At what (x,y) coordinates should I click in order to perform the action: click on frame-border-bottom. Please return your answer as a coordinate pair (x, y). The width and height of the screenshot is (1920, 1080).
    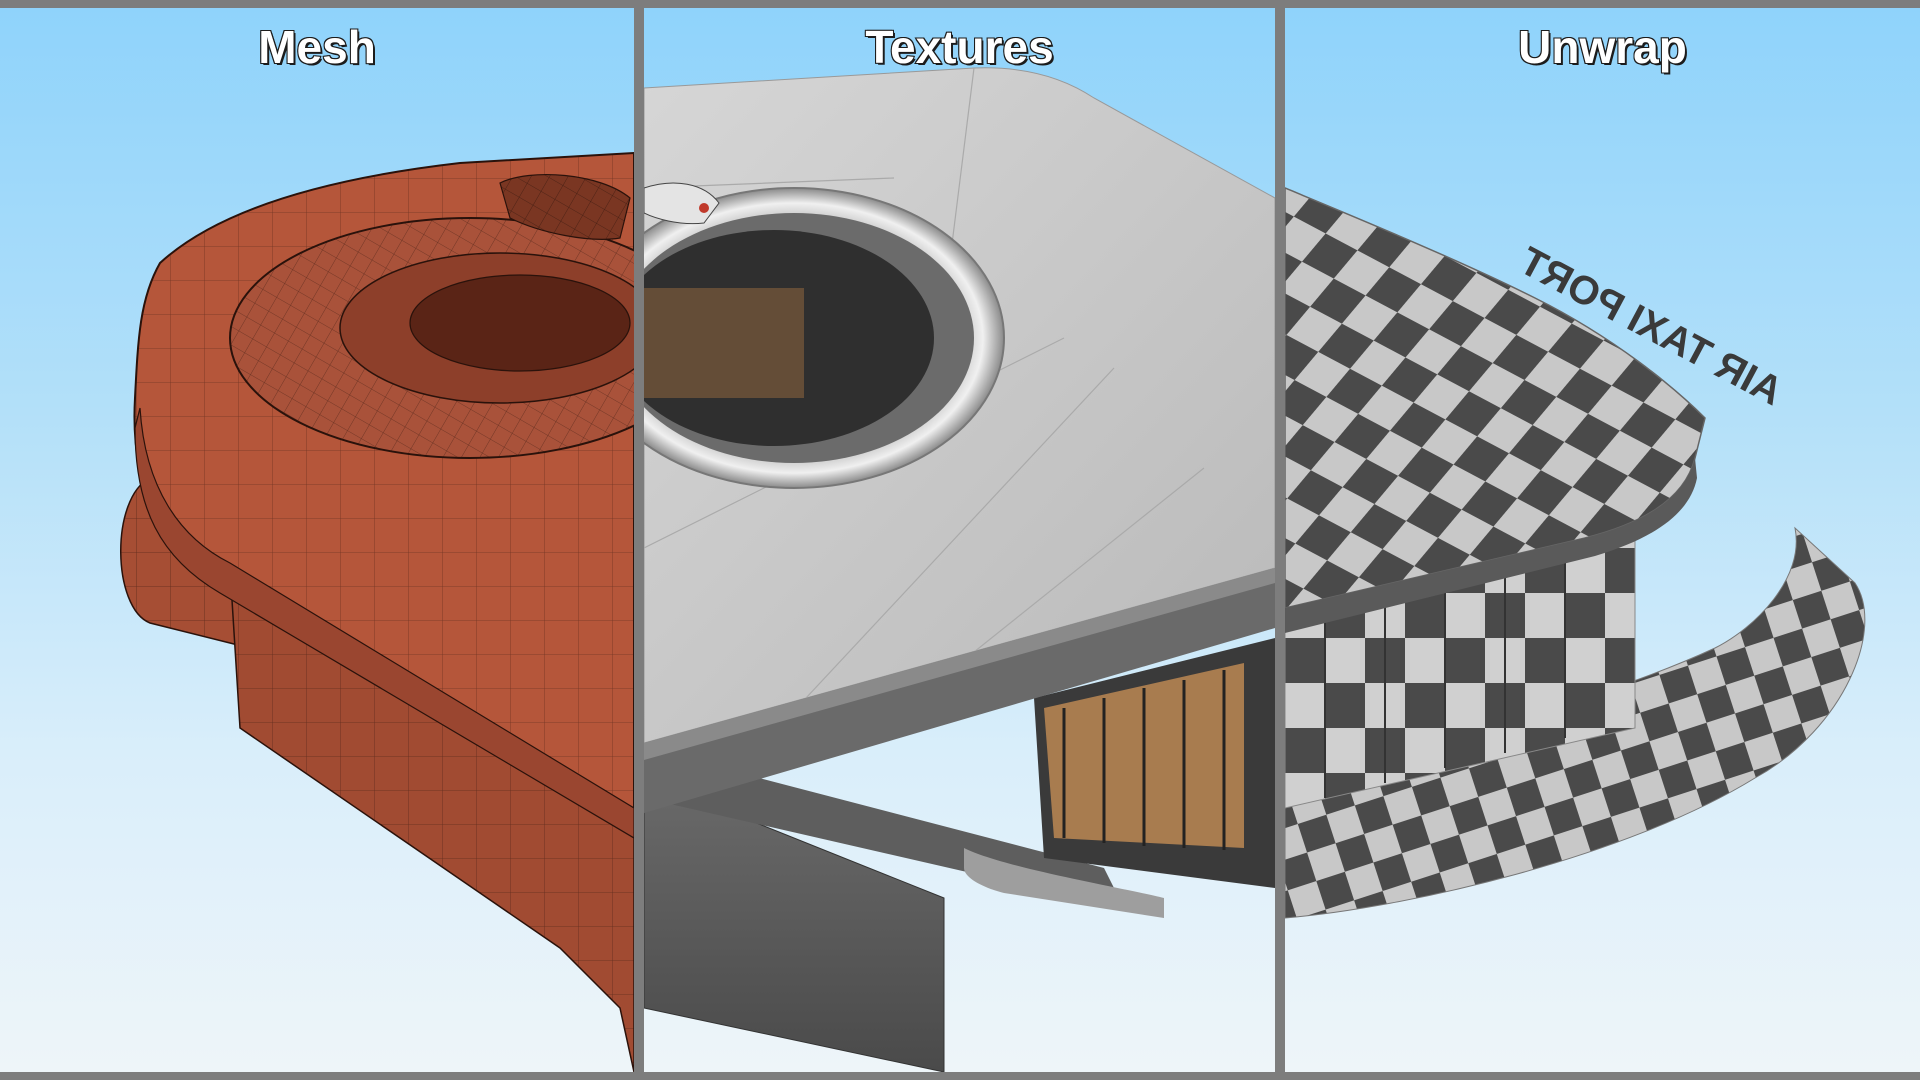
    Looking at the image, I should click on (960, 1076).